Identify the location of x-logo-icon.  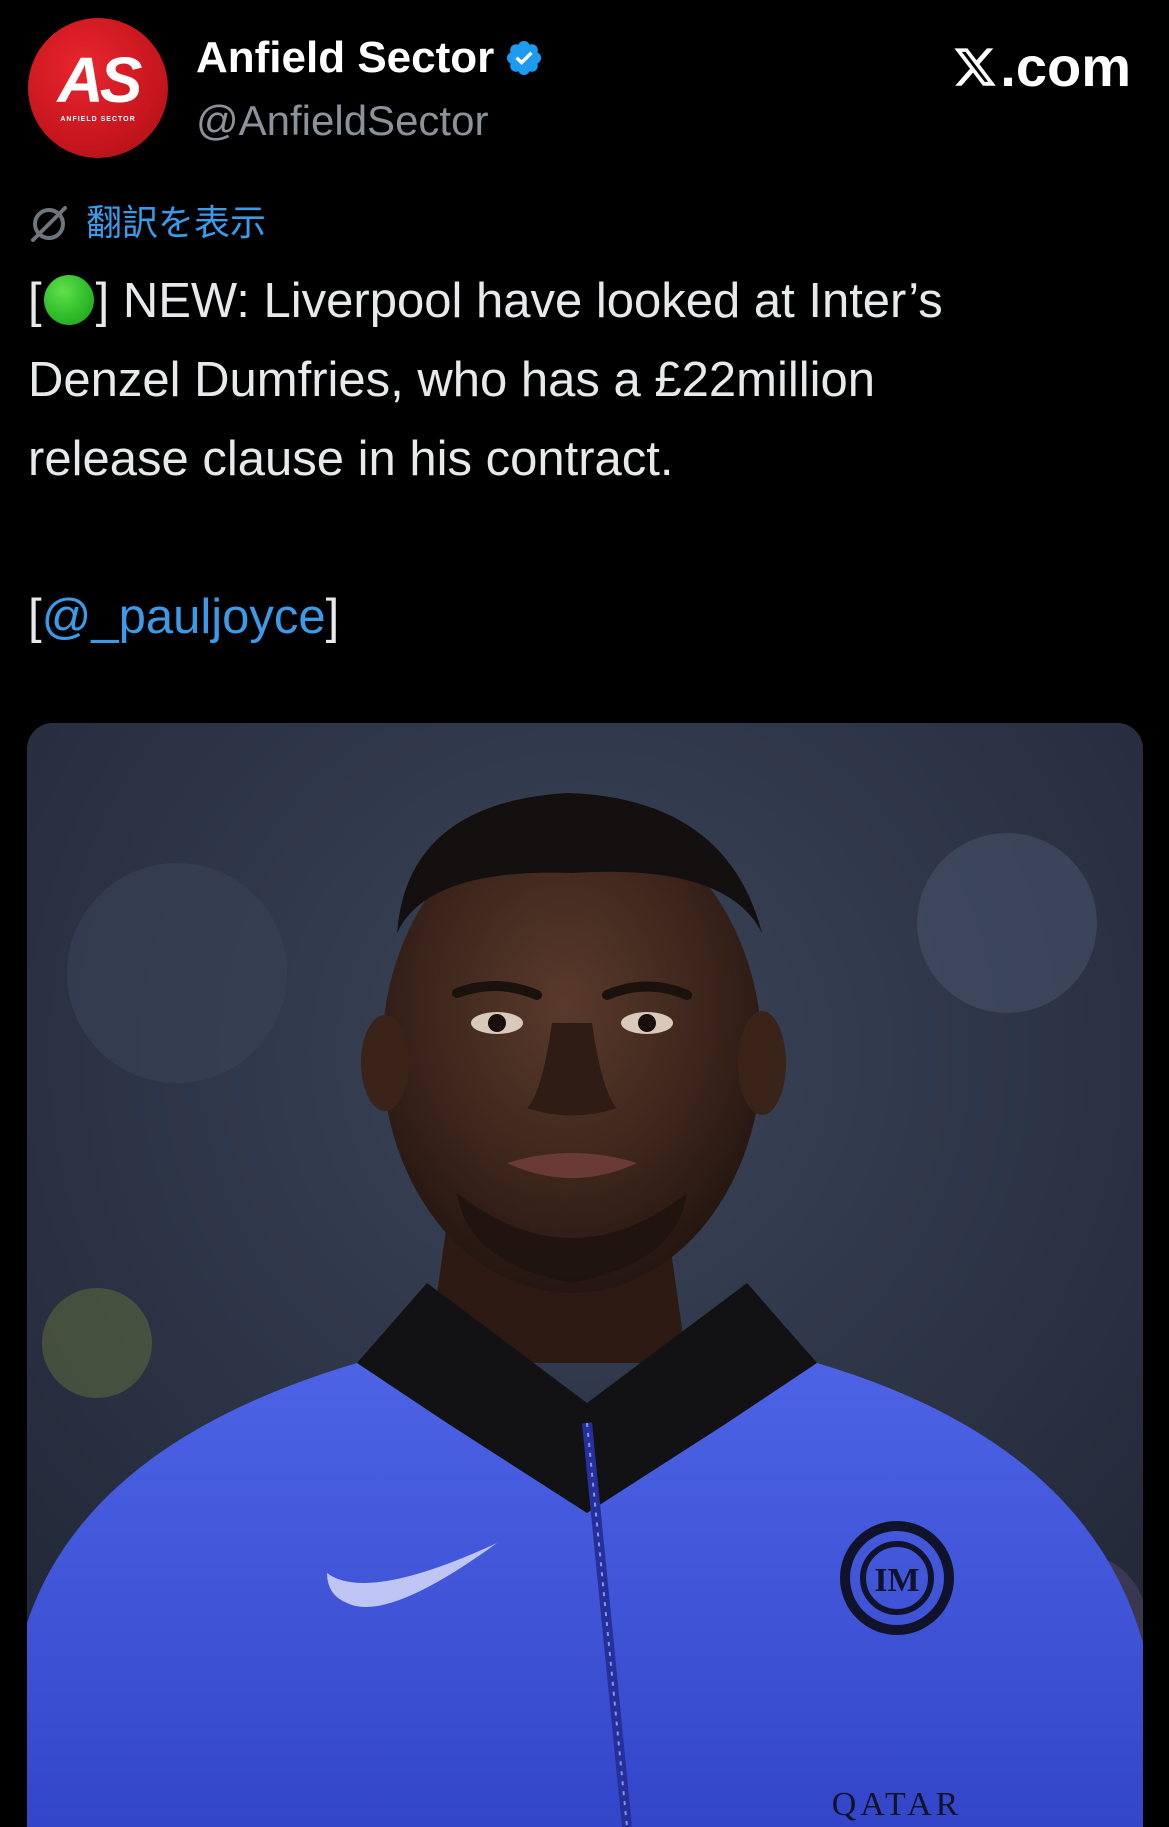
(975, 67).